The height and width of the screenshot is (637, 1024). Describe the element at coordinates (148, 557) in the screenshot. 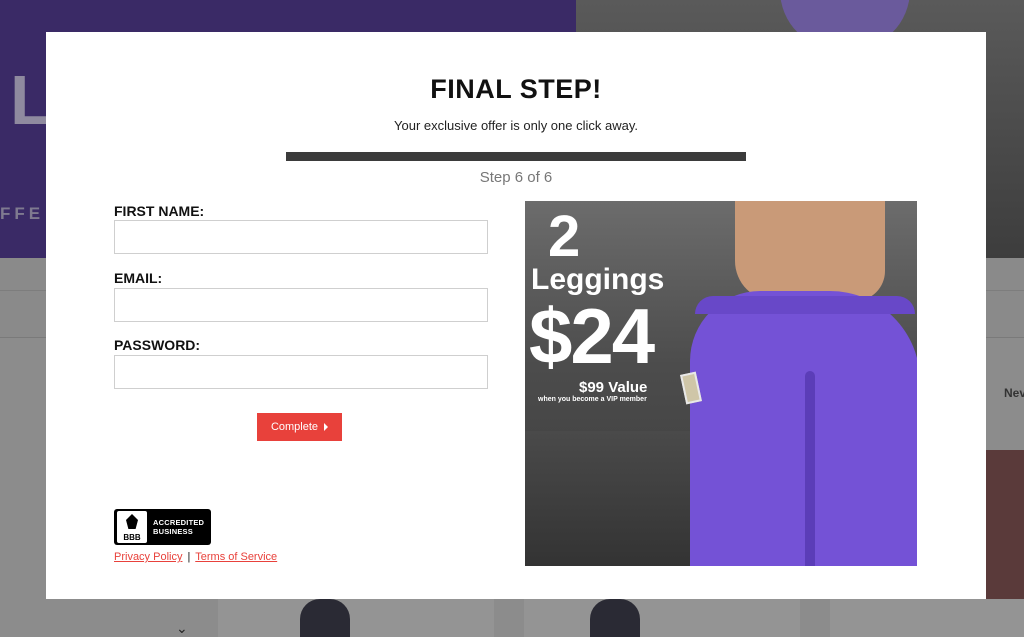

I see `privacy-policy-link: Privacy Policy` at that location.